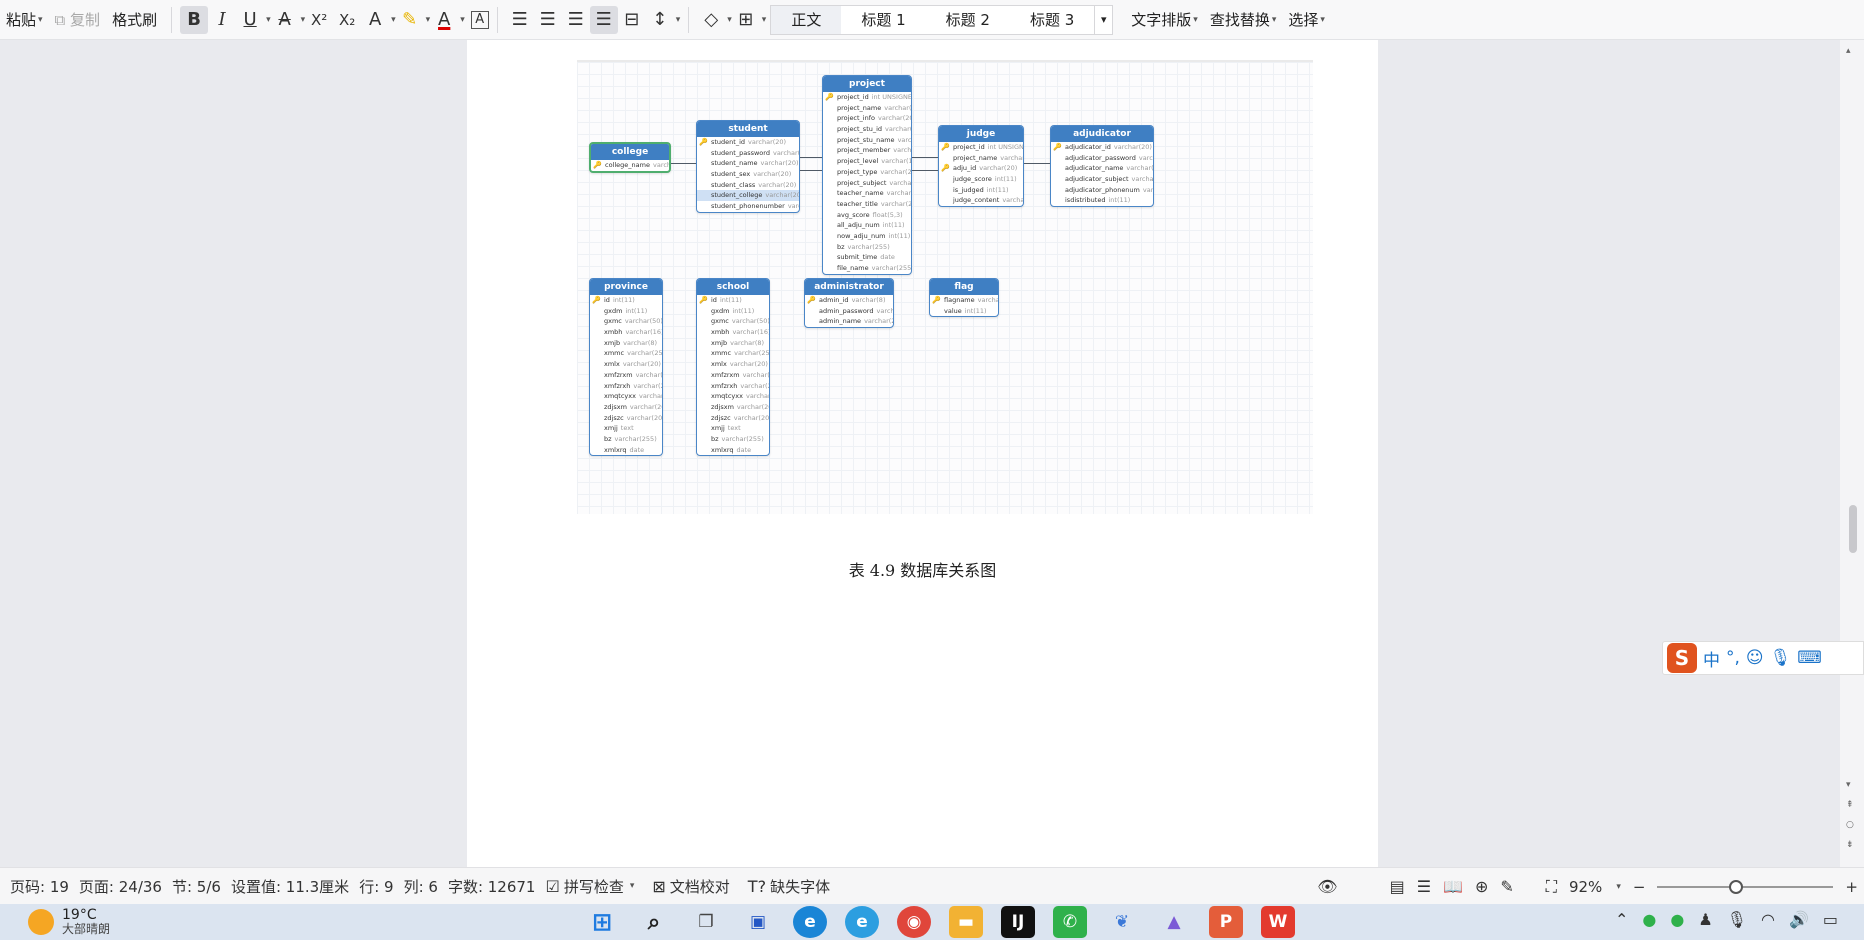 Image resolution: width=1864 pixels, height=940 pixels. Describe the element at coordinates (548, 20) in the screenshot. I see `align-center-icon: ☰` at that location.